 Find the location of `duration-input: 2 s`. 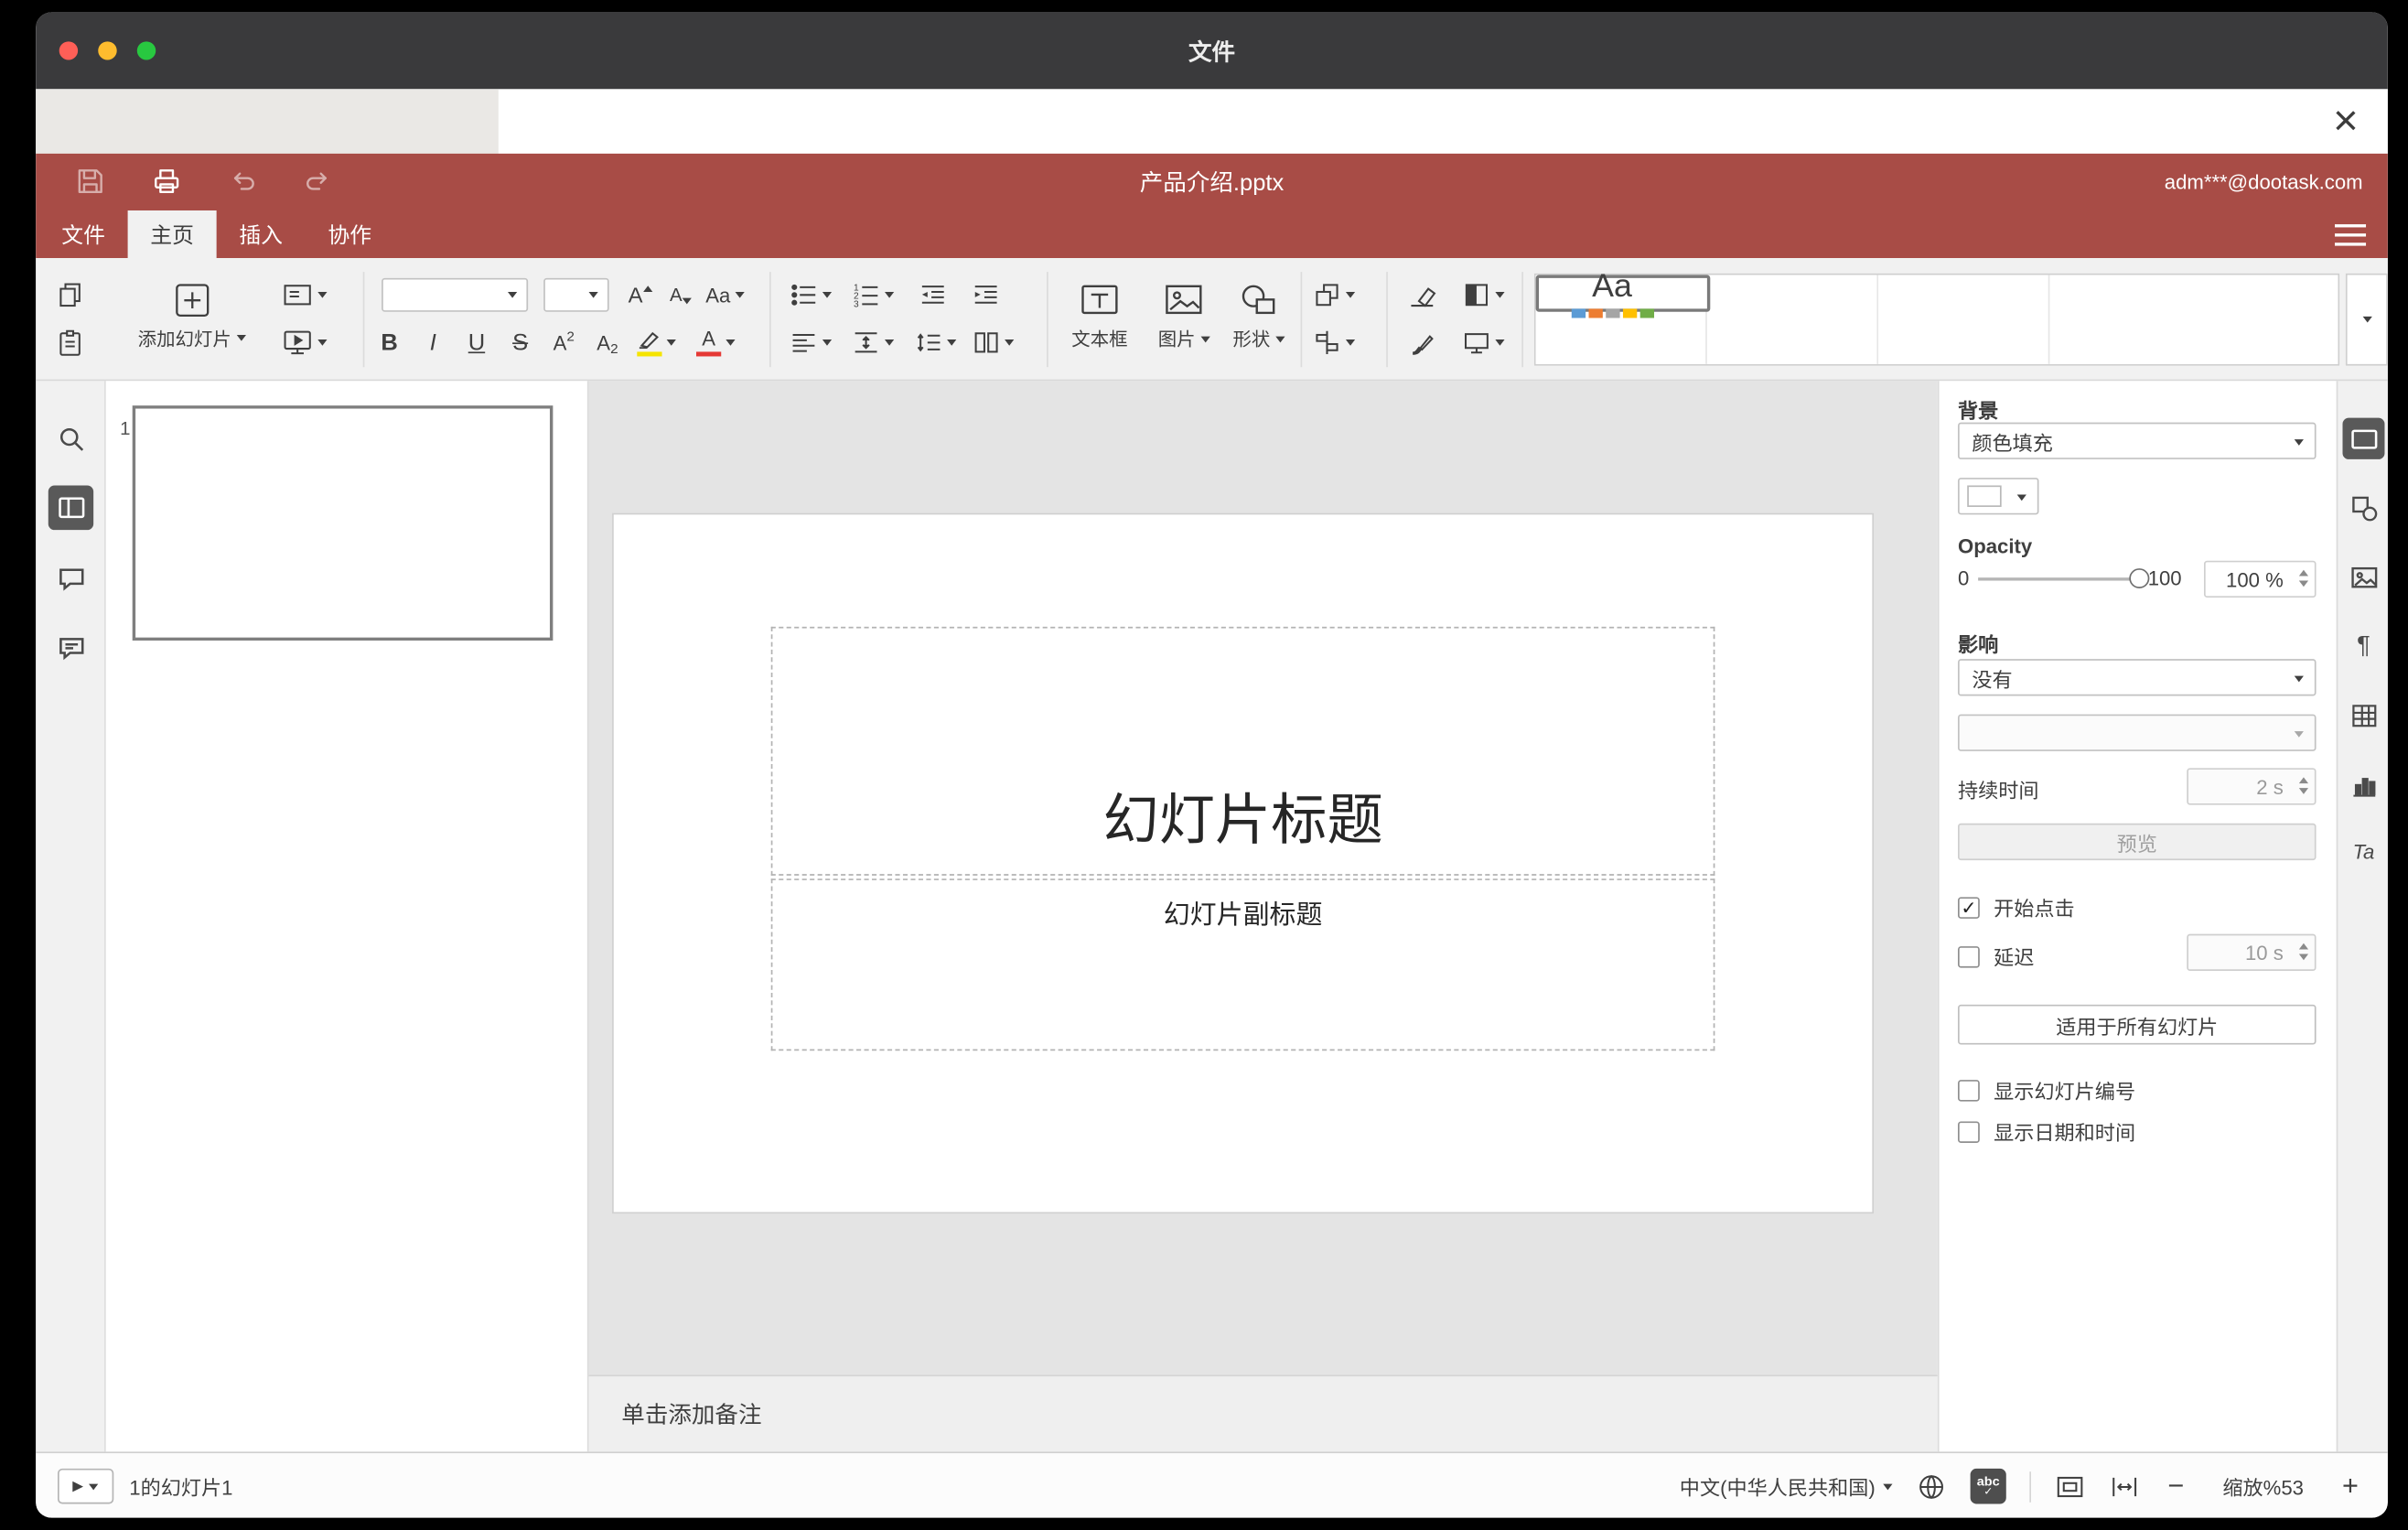

duration-input: 2 s is located at coordinates (2252, 786).